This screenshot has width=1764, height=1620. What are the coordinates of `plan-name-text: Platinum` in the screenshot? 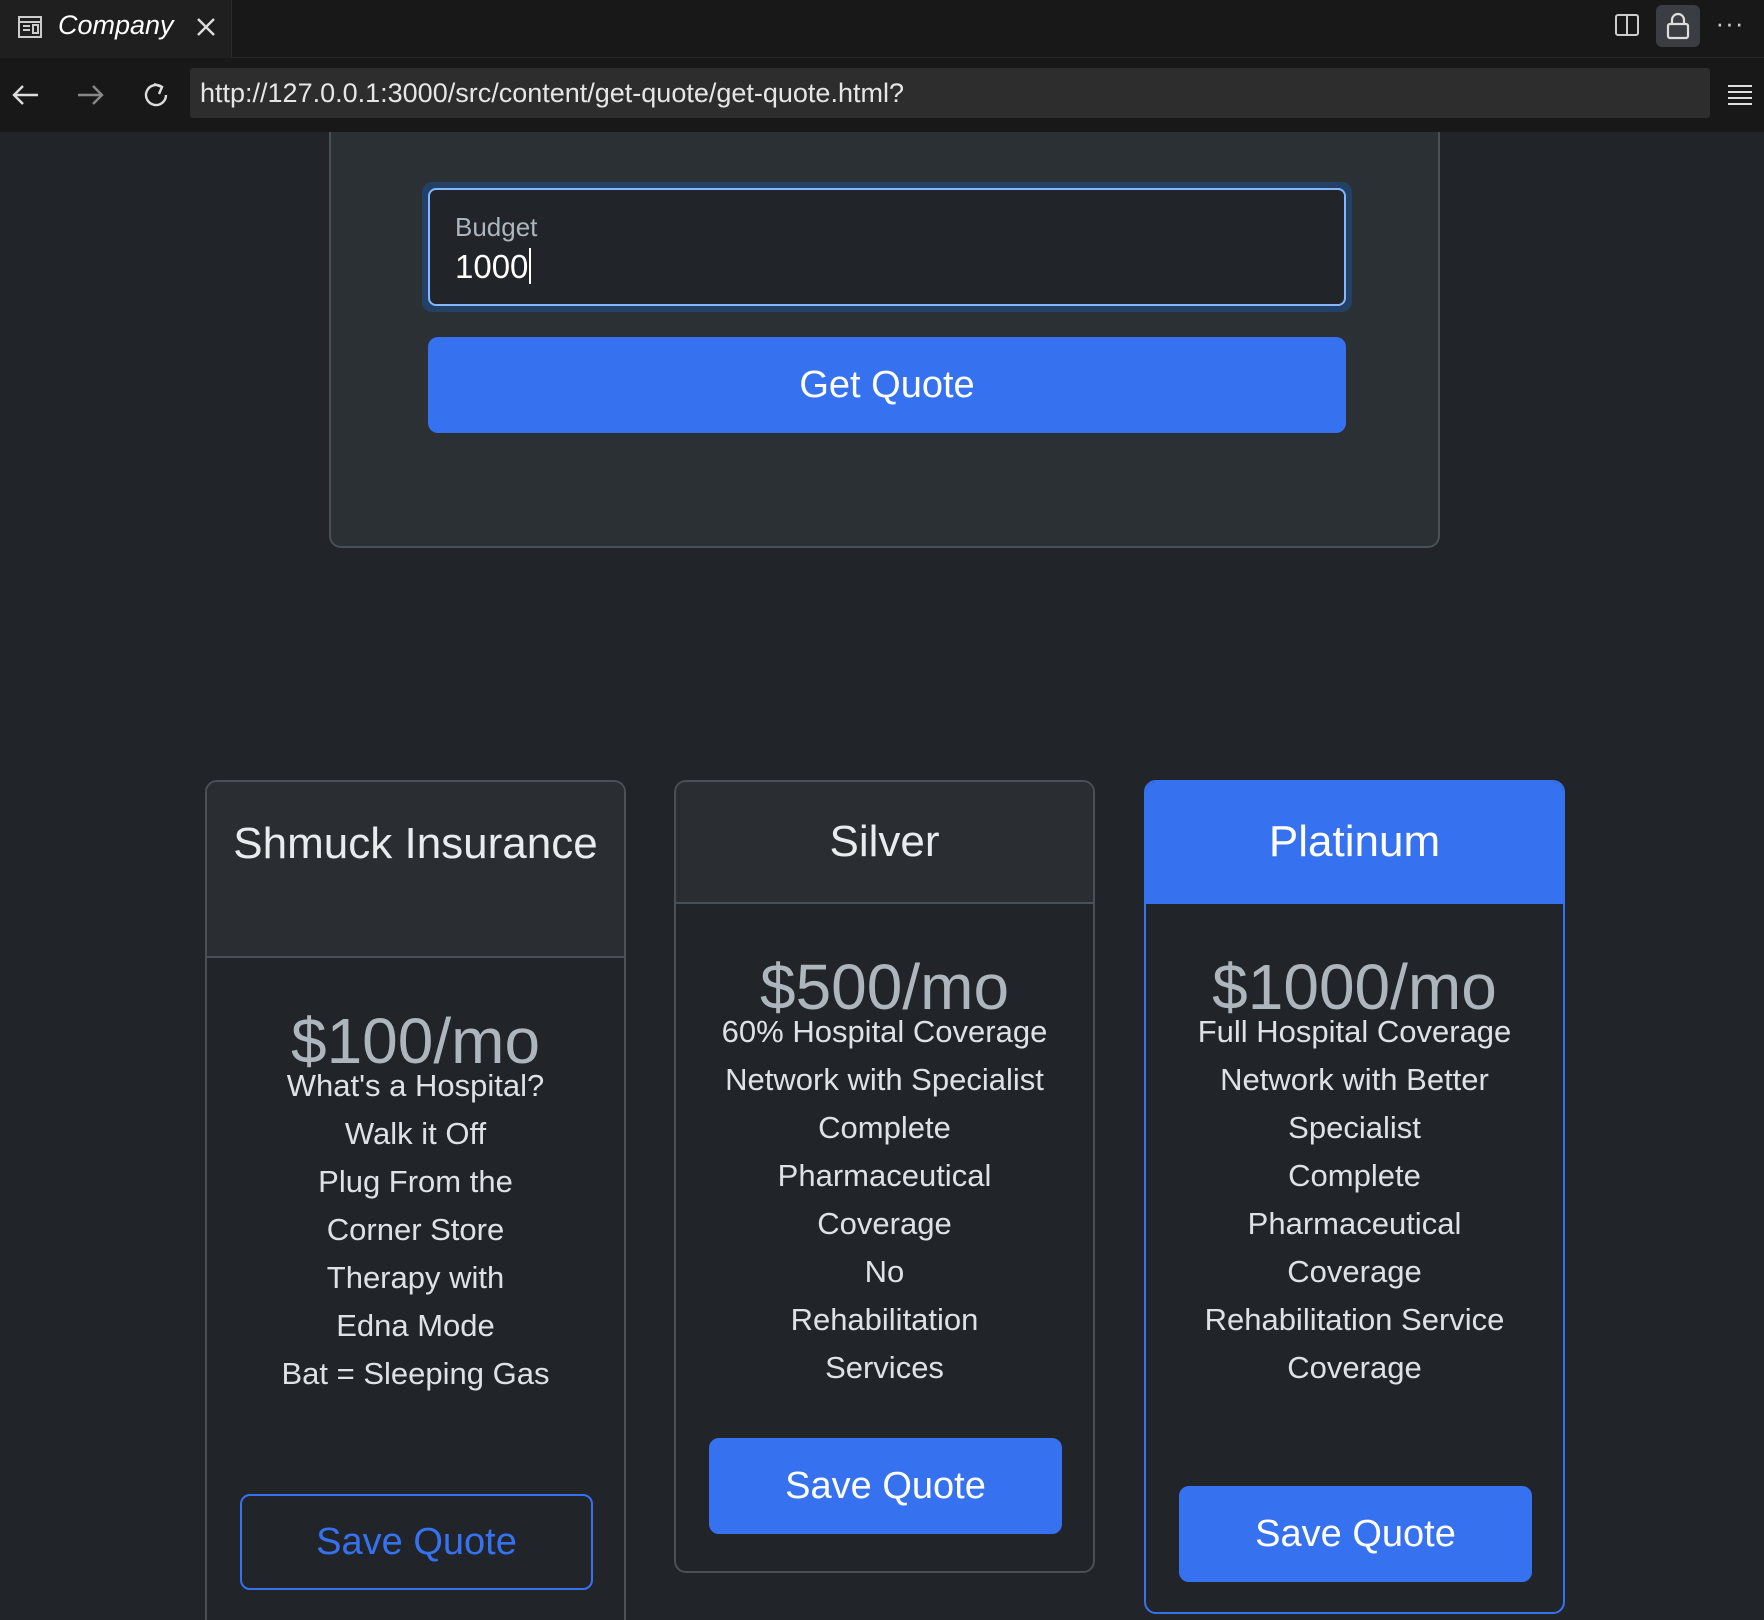 It's located at (1354, 841).